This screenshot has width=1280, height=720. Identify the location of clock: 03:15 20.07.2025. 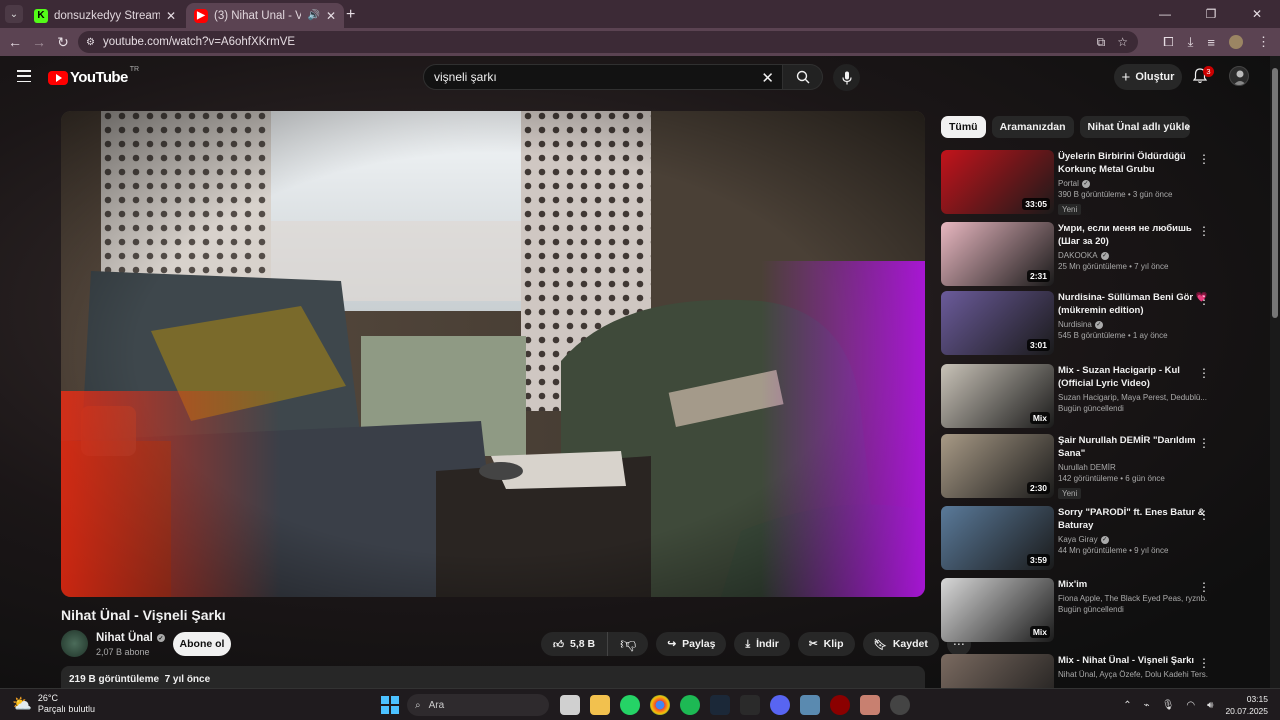
(1246, 705).